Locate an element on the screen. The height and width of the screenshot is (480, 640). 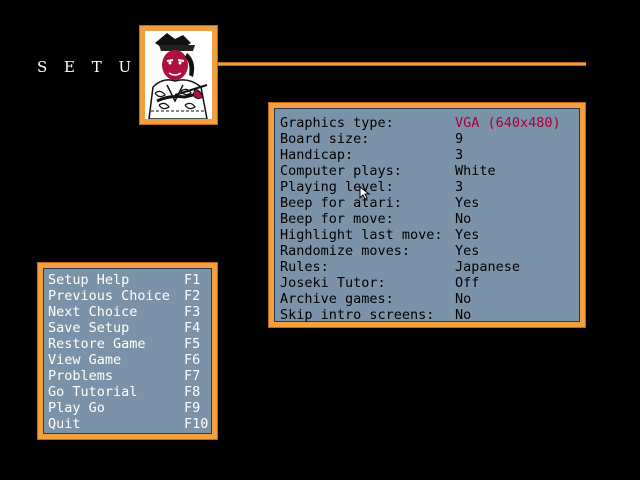
setting-value: Japanese is located at coordinates (488, 267).